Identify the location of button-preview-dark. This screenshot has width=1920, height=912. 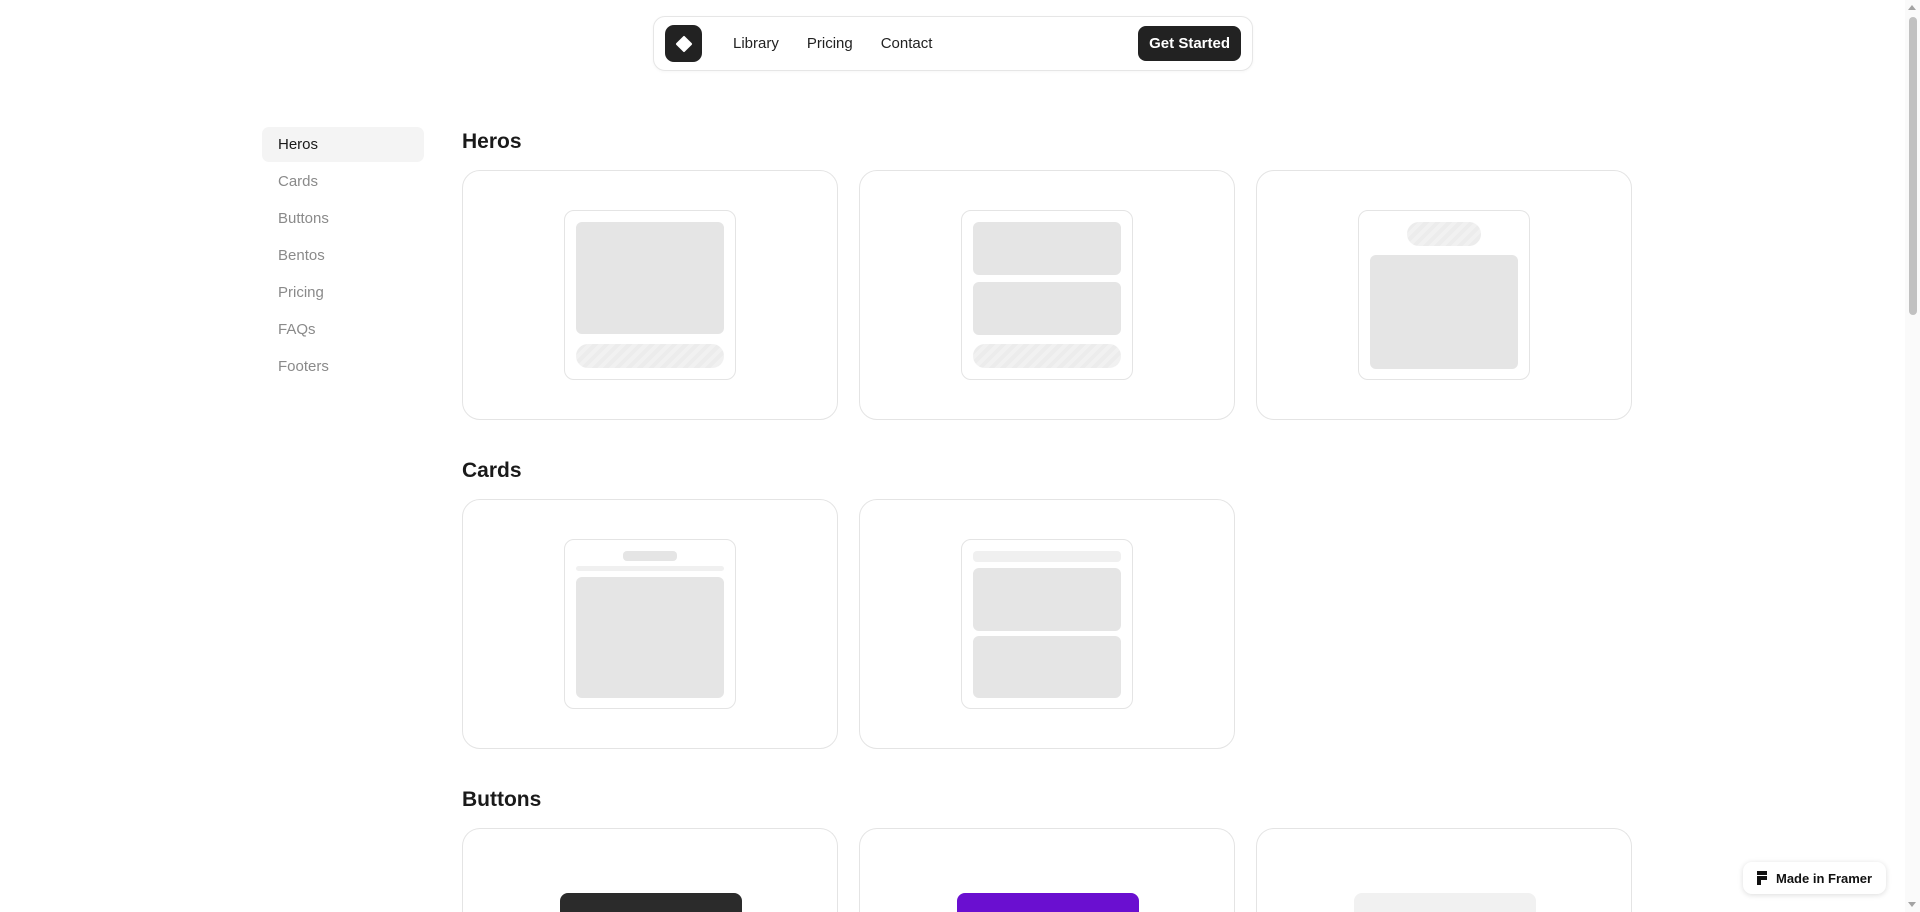
(651, 902).